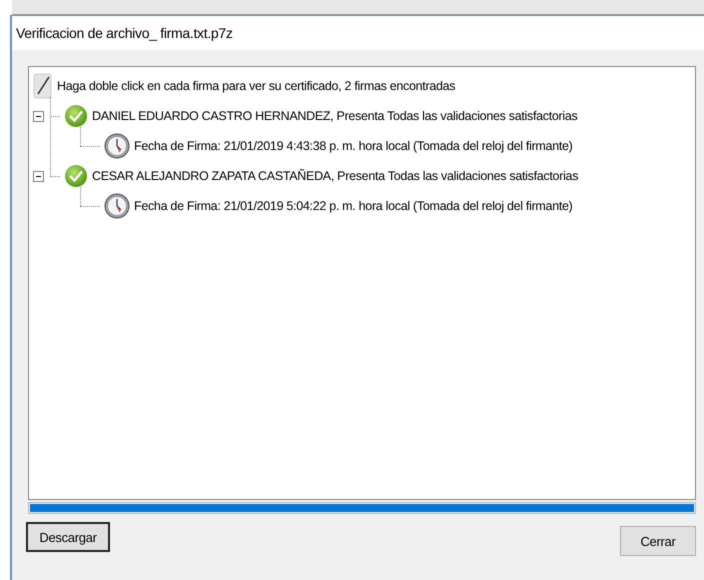  I want to click on pen-icon, so click(43, 86).